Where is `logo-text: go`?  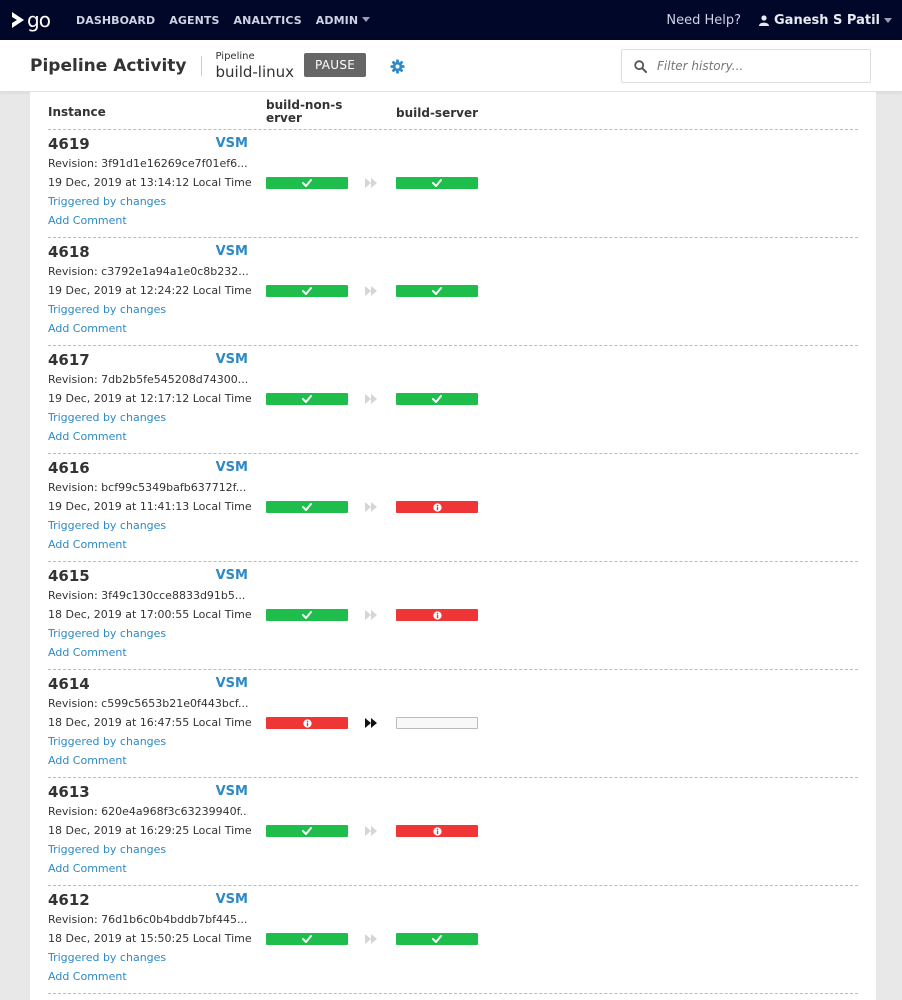 logo-text: go is located at coordinates (39, 20).